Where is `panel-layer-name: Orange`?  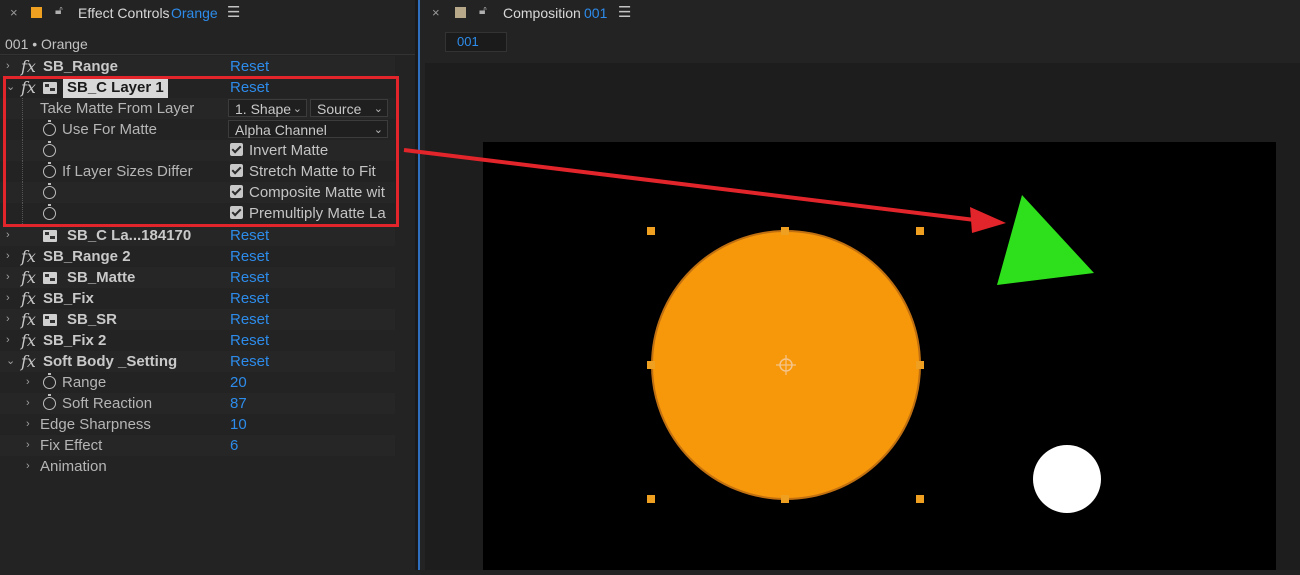 panel-layer-name: Orange is located at coordinates (194, 13).